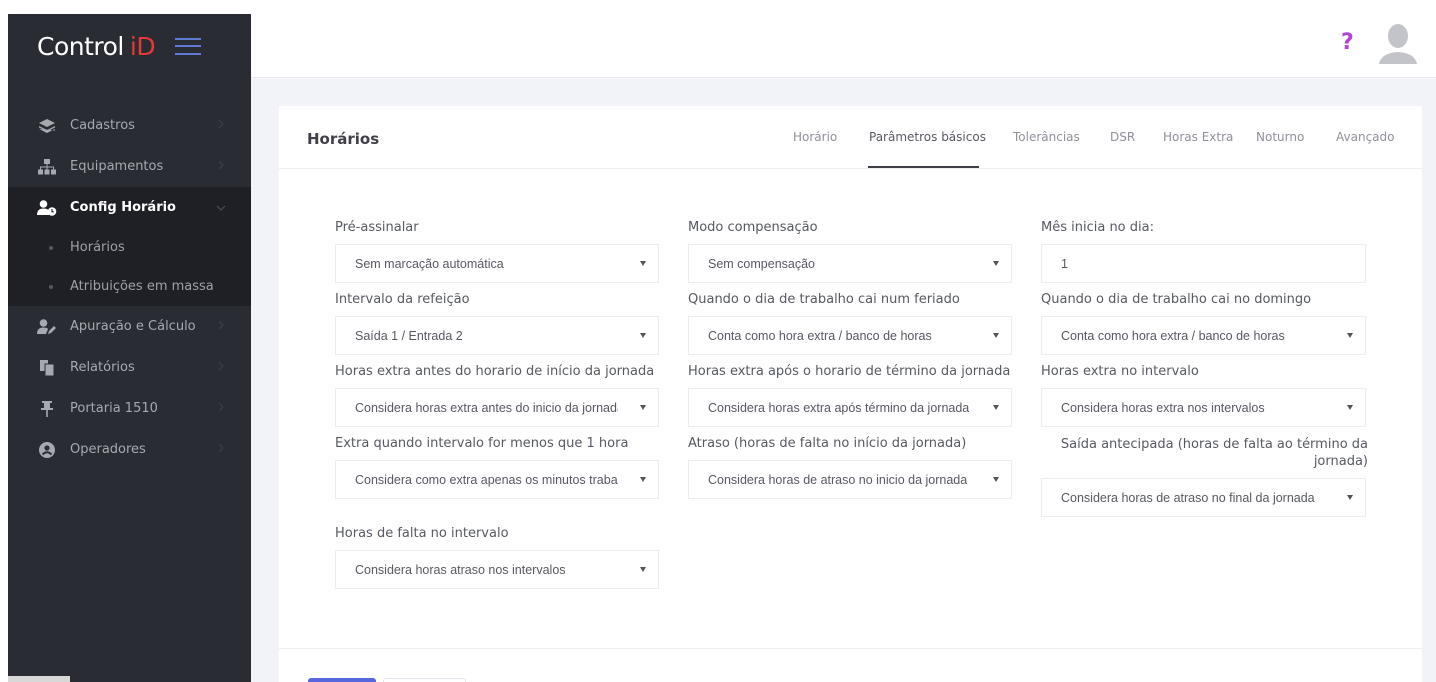  I want to click on extra-intervalo-select: Considera horas extra nos intervalos, so click(1203, 407).